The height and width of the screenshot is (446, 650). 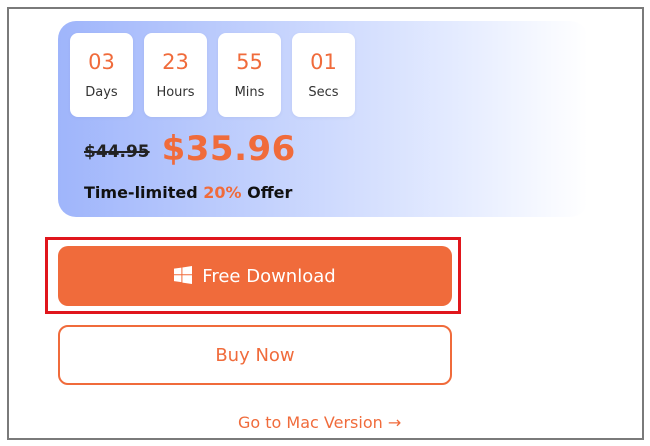 I want to click on countdown-hours: 23 Hours, so click(x=175, y=75).